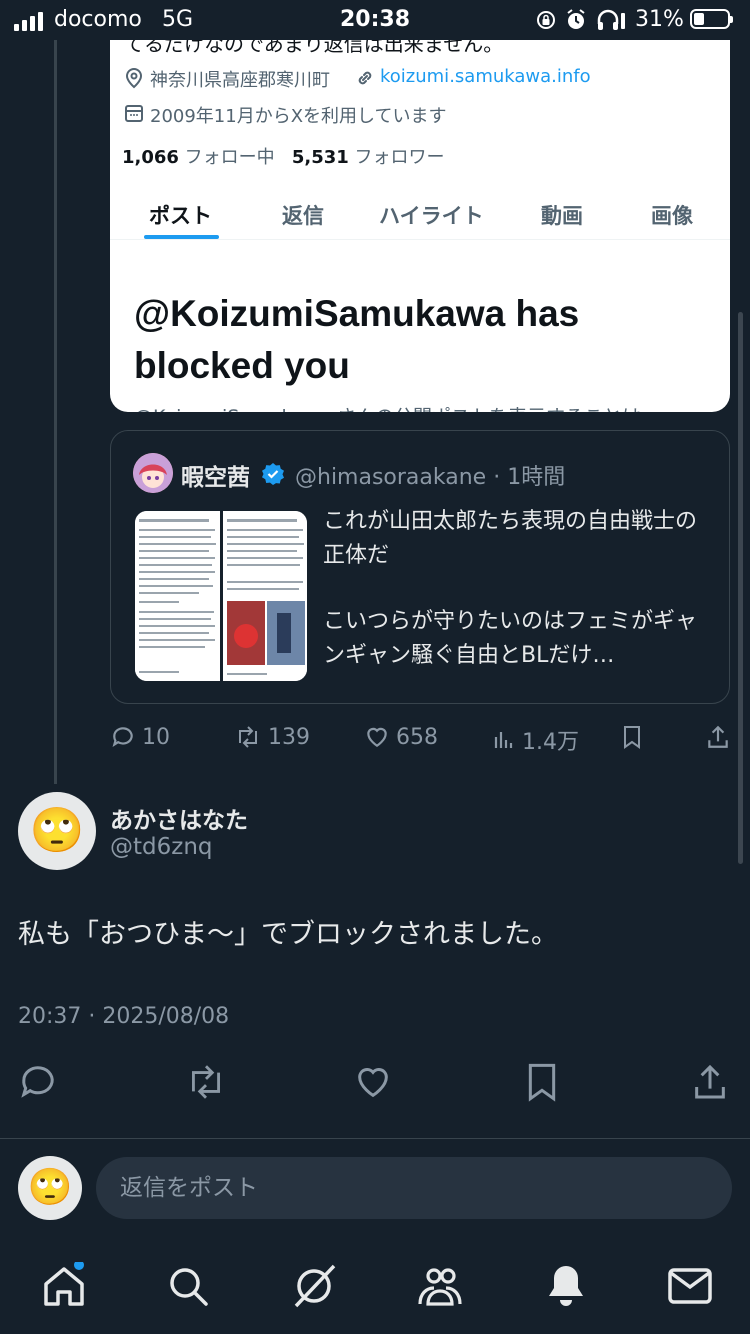 The height and width of the screenshot is (1334, 750). What do you see at coordinates (288, 934) in the screenshot?
I see `reply-text: 私も「おつひま〜」でブロックされました。` at bounding box center [288, 934].